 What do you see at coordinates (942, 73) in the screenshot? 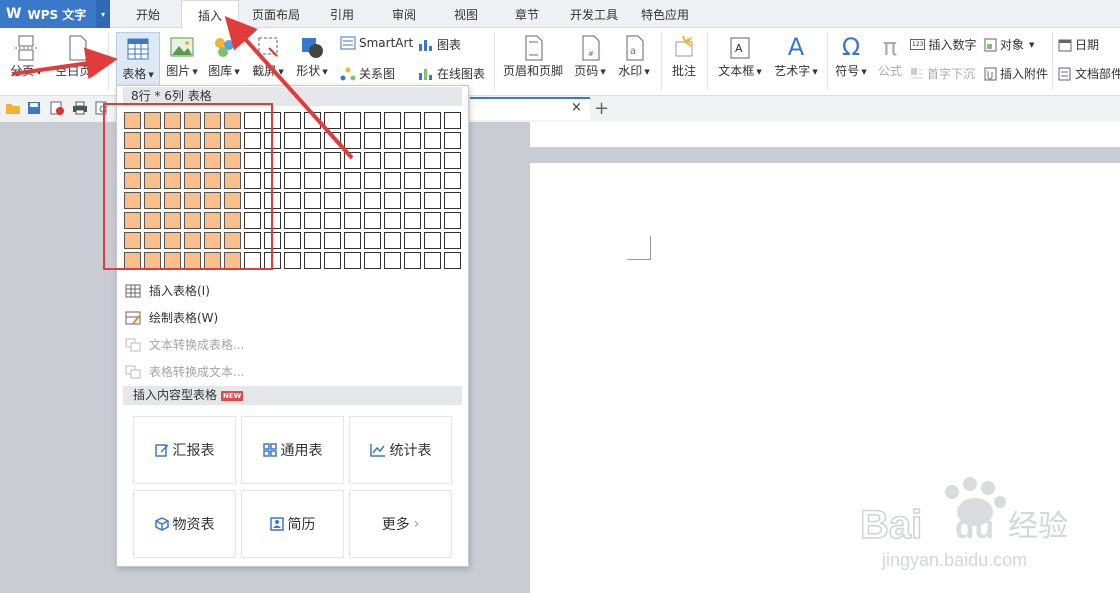
I see `drop-cap-button: 首字下沉` at bounding box center [942, 73].